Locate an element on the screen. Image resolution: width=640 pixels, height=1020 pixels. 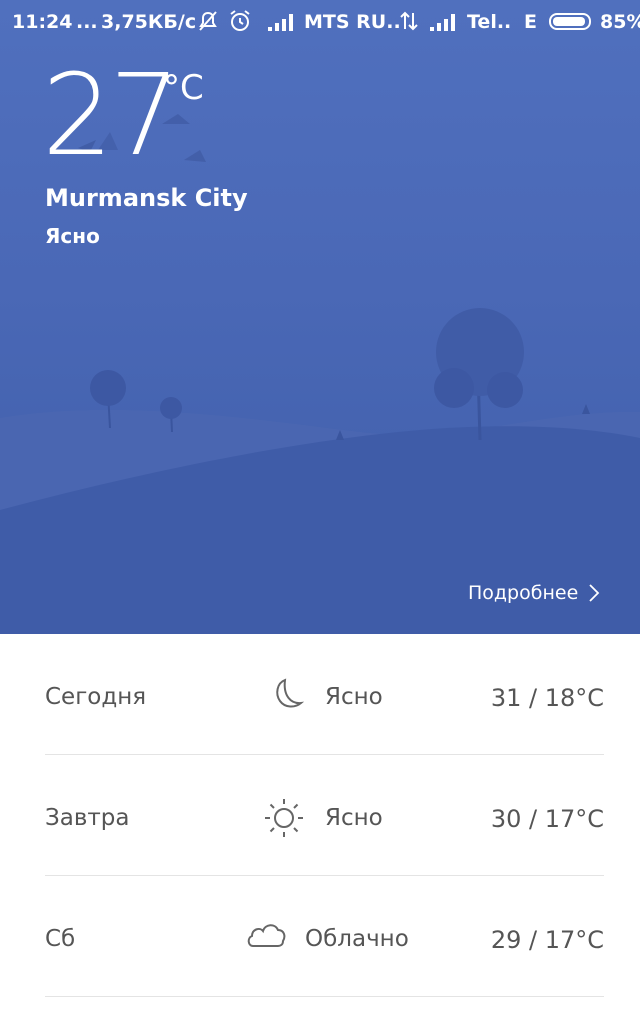
chevron-right-icon is located at coordinates (594, 593).